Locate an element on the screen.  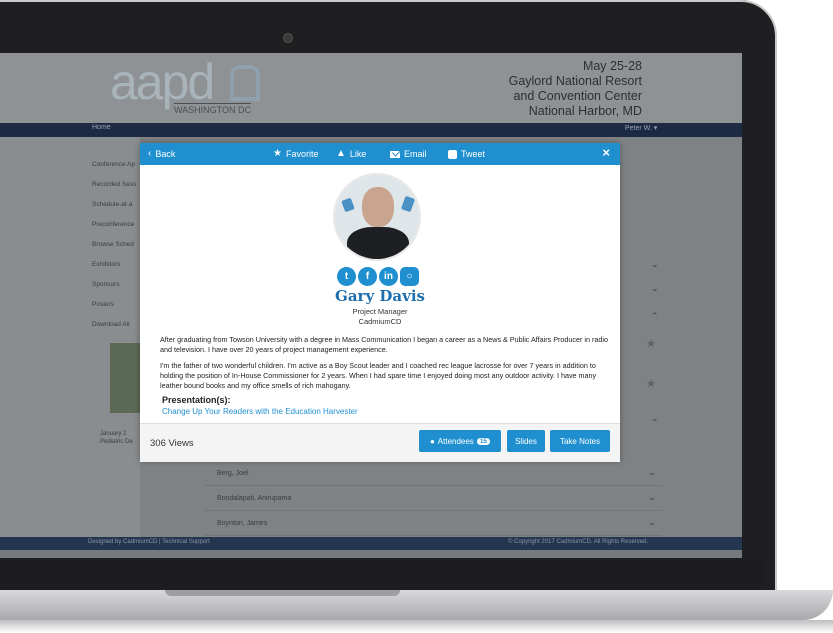
favorite-button: ★ Favorite is located at coordinates (295, 154).